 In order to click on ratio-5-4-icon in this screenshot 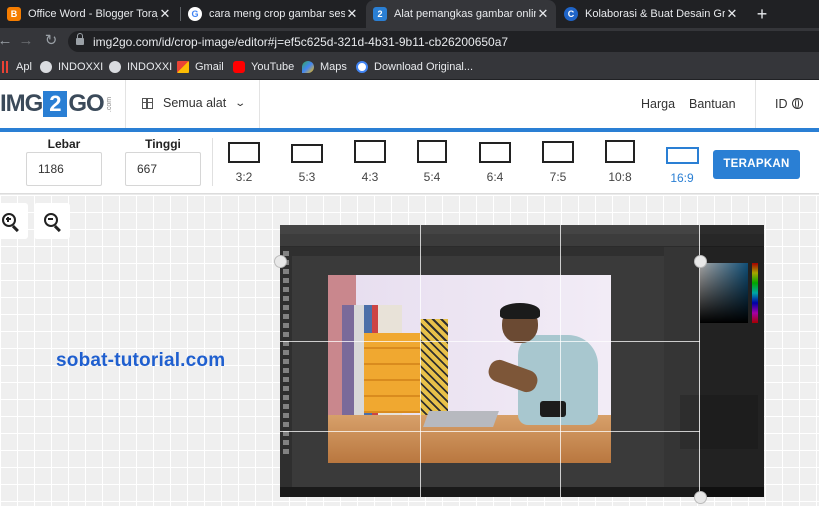, I will do `click(432, 151)`.